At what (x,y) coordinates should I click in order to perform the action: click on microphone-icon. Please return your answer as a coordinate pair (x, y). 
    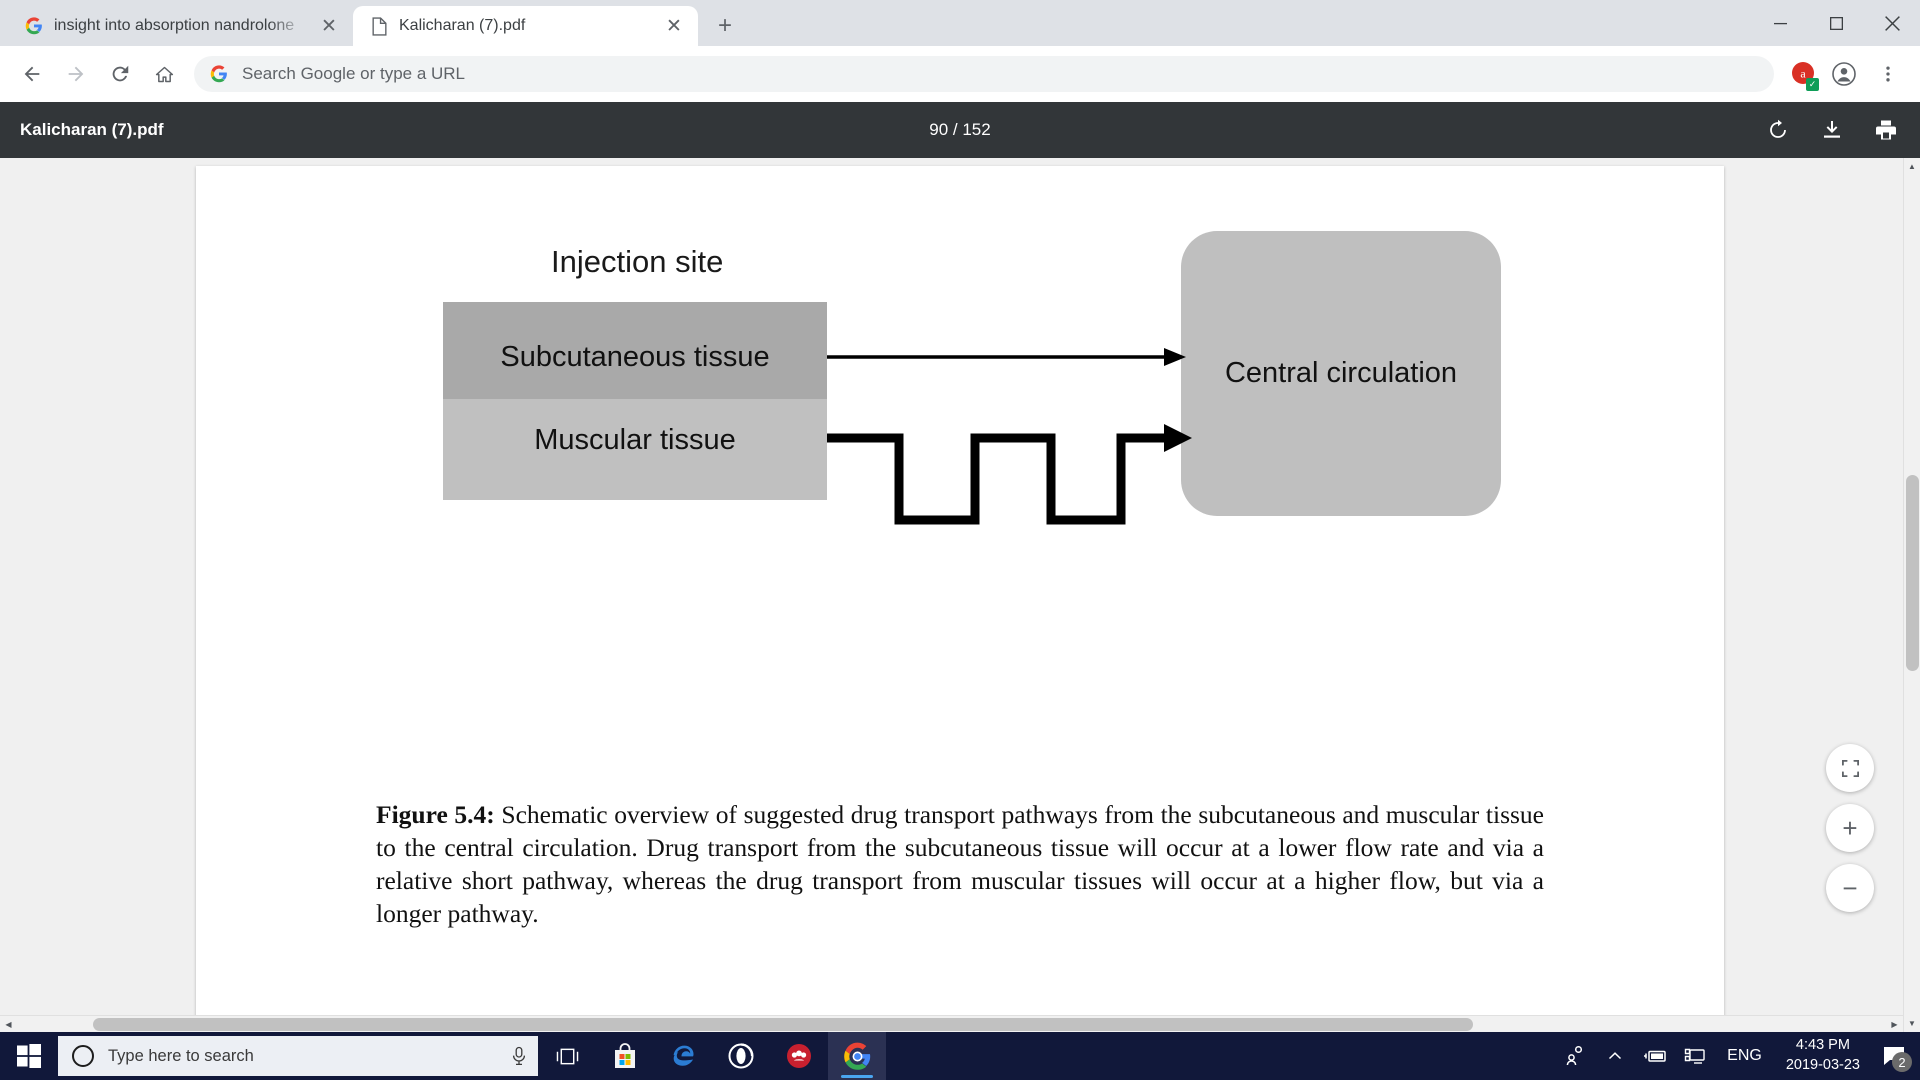
    Looking at the image, I should click on (519, 1056).